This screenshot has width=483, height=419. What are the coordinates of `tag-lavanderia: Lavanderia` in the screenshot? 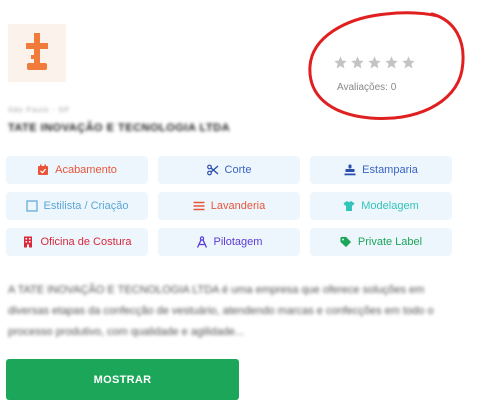 It's located at (229, 206).